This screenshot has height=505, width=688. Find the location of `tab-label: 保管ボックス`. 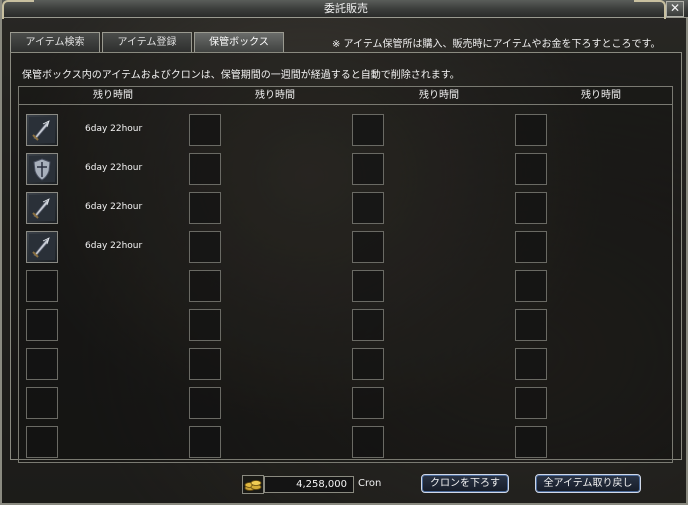

tab-label: 保管ボックス is located at coordinates (239, 42).